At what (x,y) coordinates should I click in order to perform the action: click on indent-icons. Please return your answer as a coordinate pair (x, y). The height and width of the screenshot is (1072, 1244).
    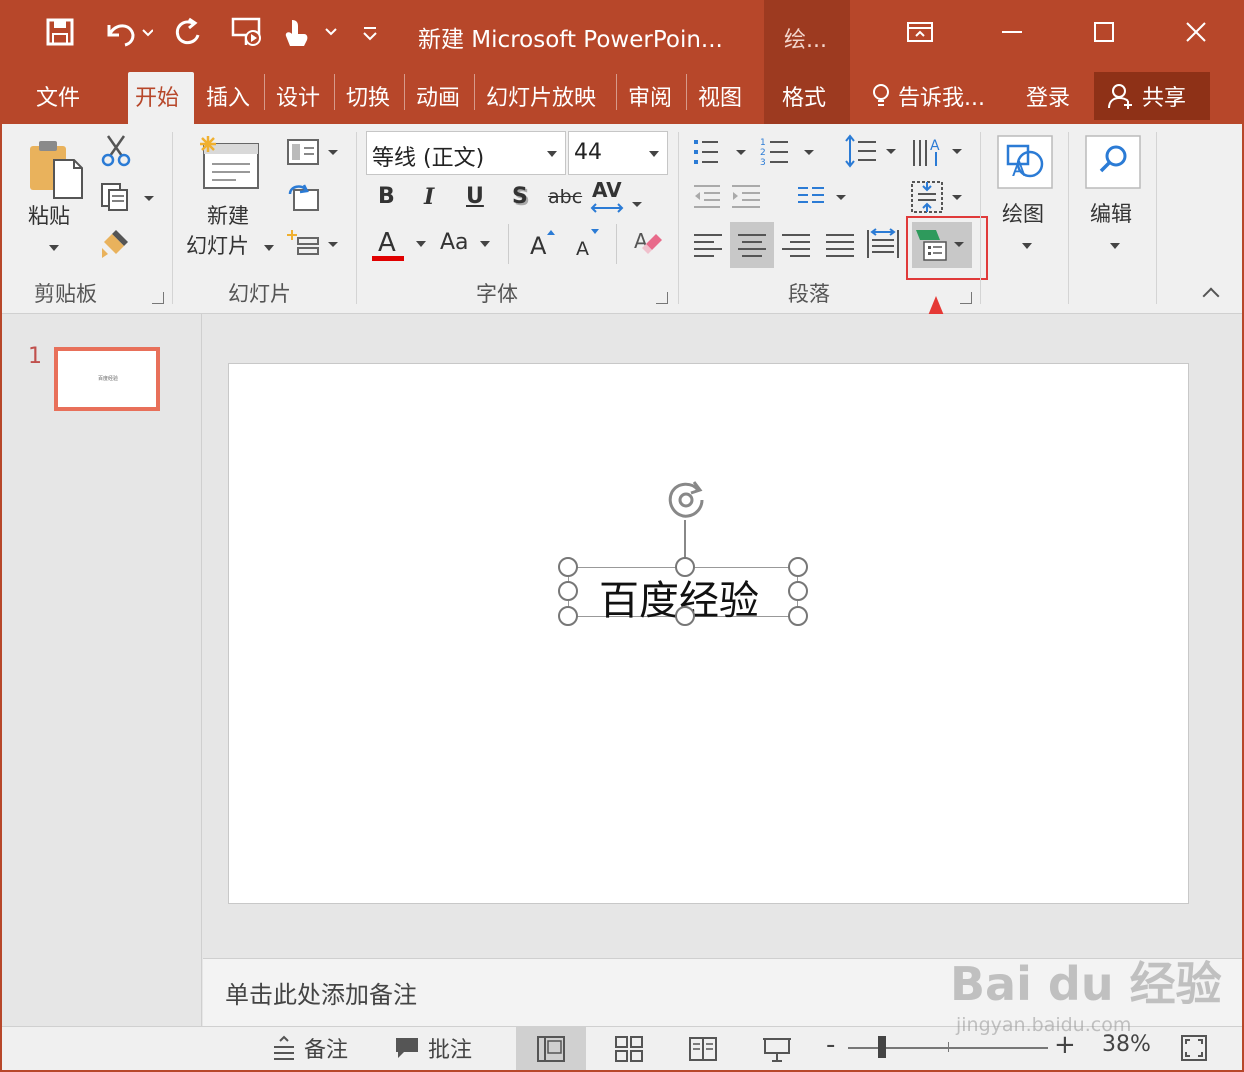
    Looking at the image, I should click on (727, 197).